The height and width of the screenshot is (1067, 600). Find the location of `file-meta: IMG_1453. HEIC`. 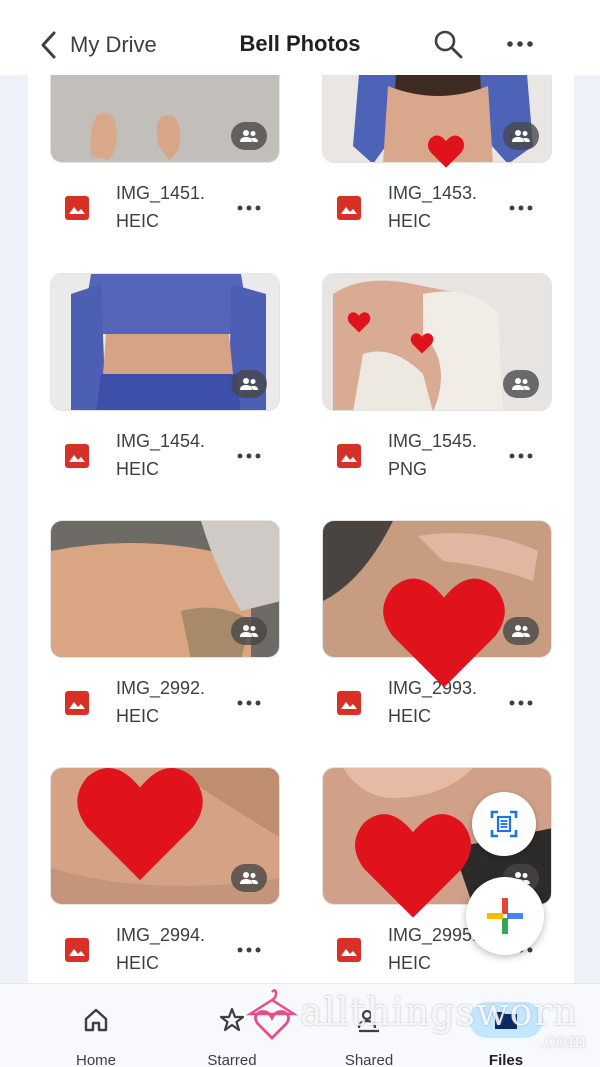

file-meta: IMG_1453. HEIC is located at coordinates (437, 207).